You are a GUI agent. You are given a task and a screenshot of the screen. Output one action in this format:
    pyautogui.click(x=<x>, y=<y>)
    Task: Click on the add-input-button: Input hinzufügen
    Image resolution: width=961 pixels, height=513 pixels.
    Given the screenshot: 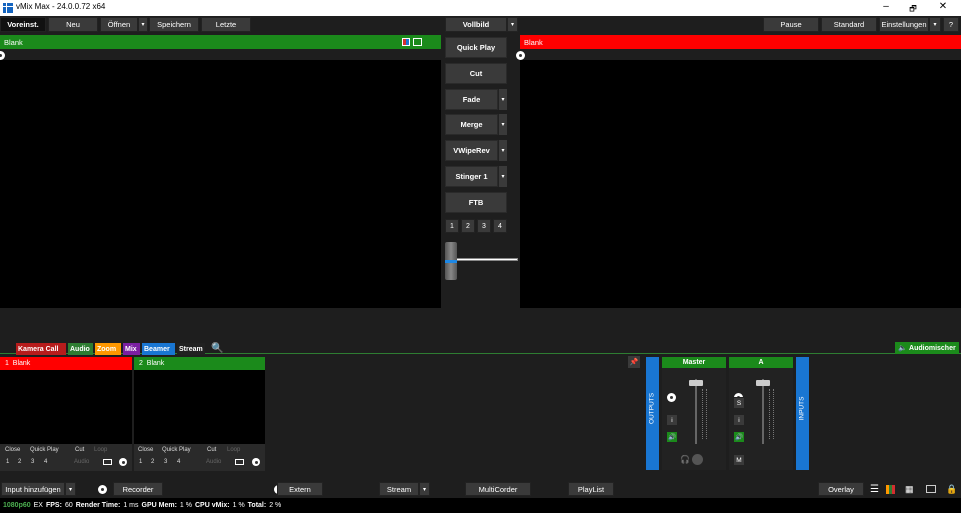 What is the action you would take?
    pyautogui.click(x=33, y=489)
    